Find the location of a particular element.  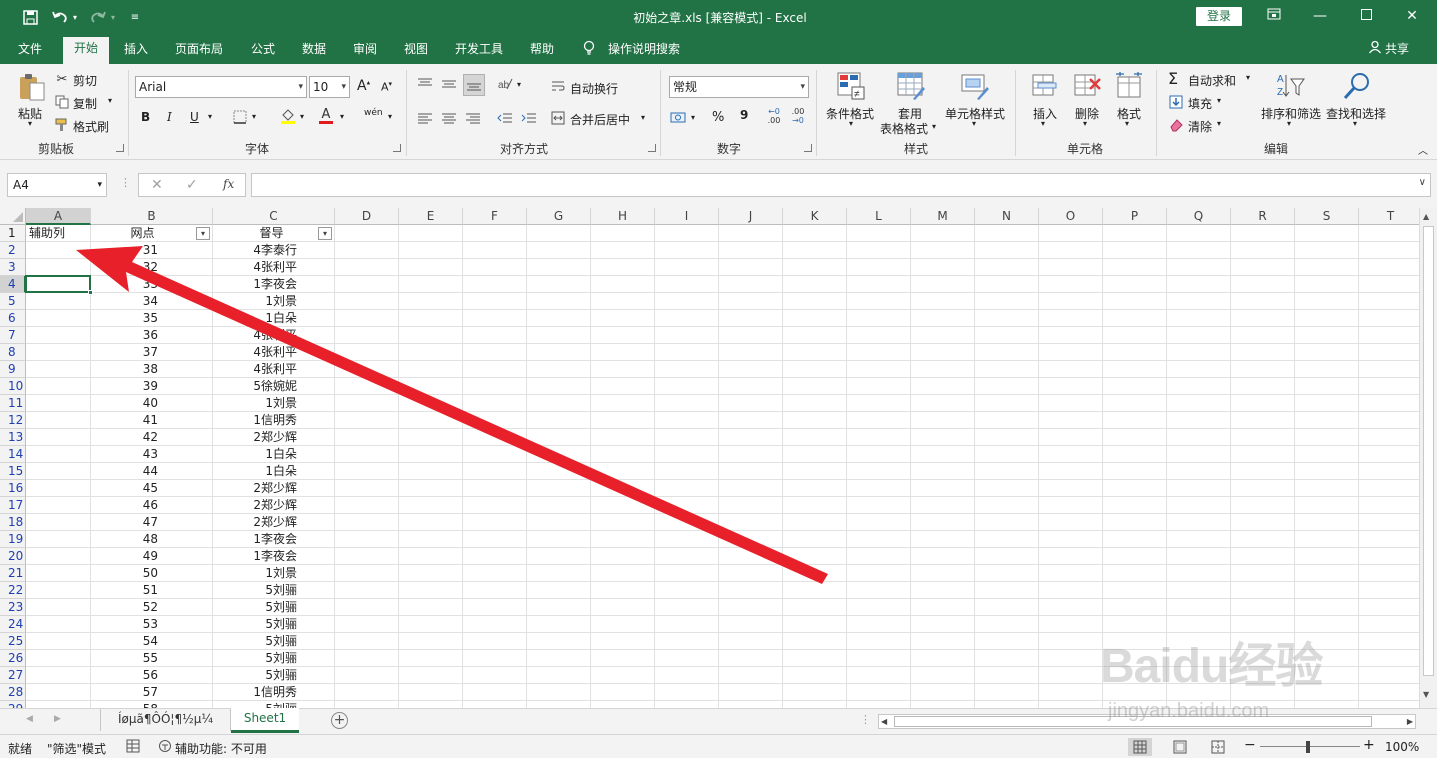

share-button: 共享 is located at coordinates (1397, 50).